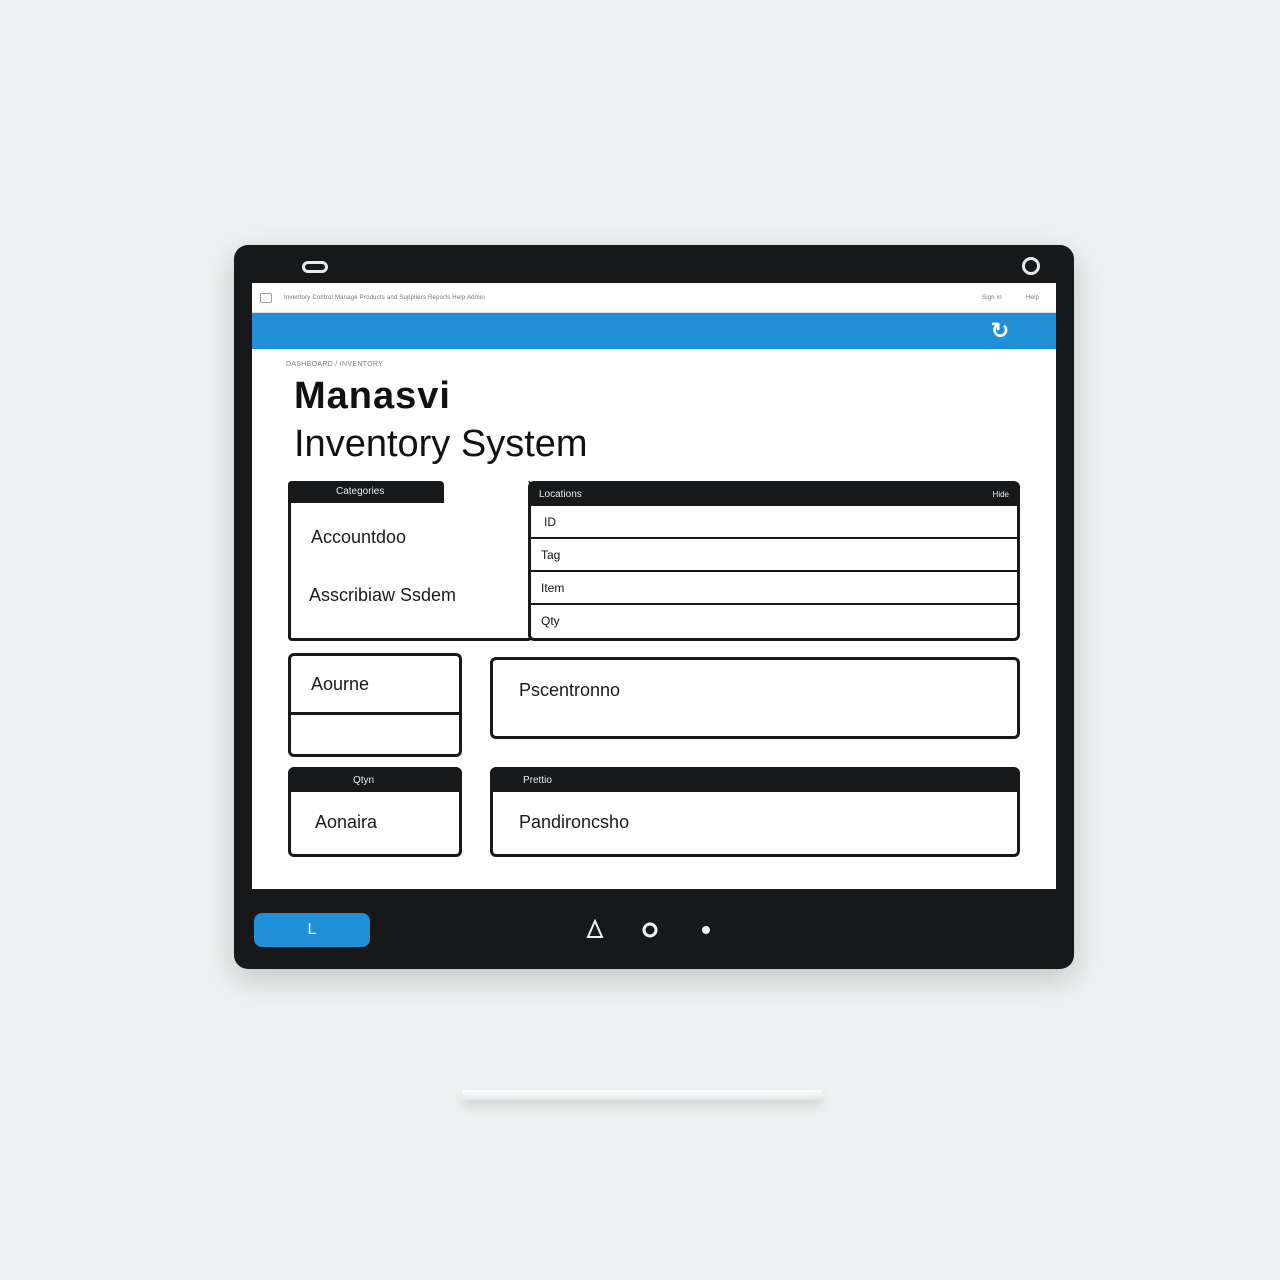 The width and height of the screenshot is (1280, 1280). Describe the element at coordinates (382, 595) in the screenshot. I see `category-item-2: Asscribiaw Ssdem` at that location.